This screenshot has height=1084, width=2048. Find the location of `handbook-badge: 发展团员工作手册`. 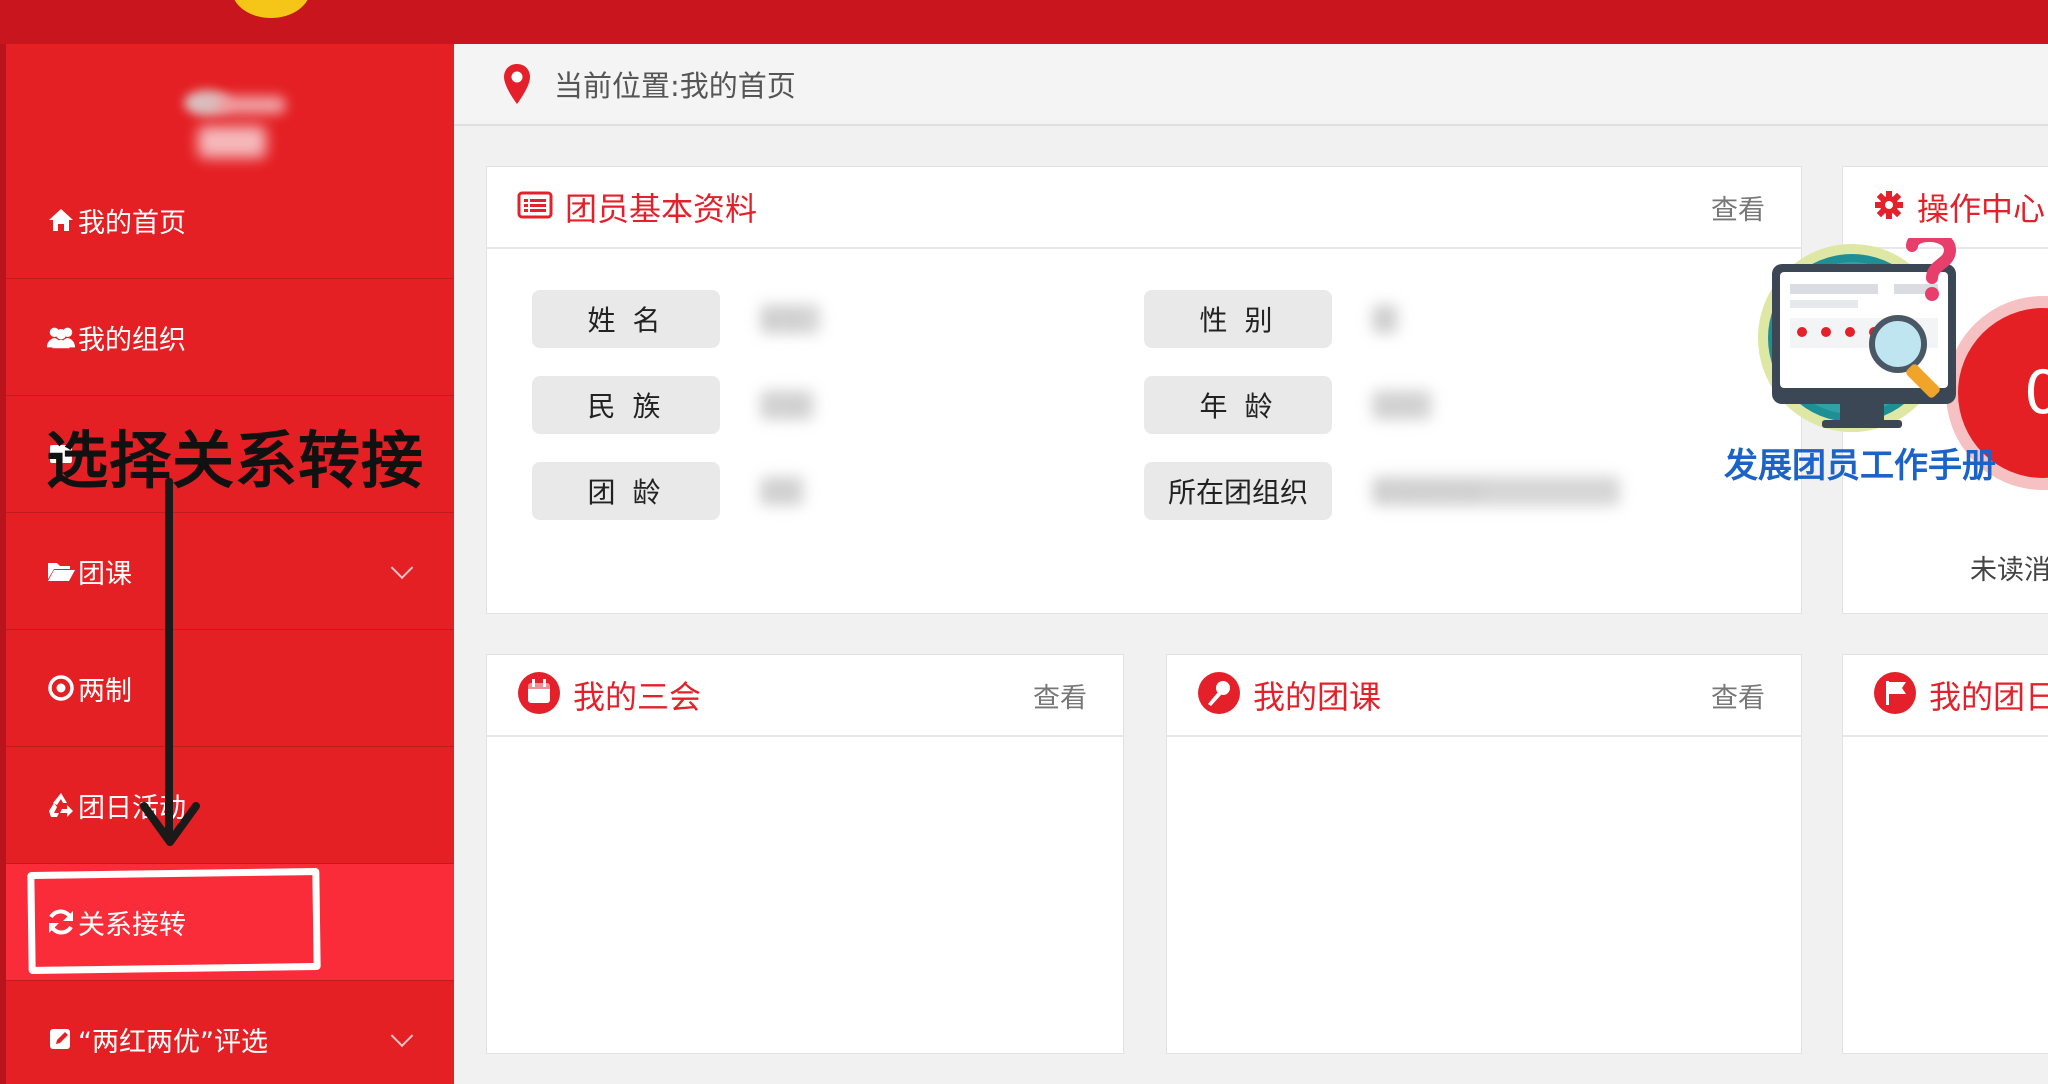

handbook-badge: 发展团员工作手册 is located at coordinates (1856, 363).